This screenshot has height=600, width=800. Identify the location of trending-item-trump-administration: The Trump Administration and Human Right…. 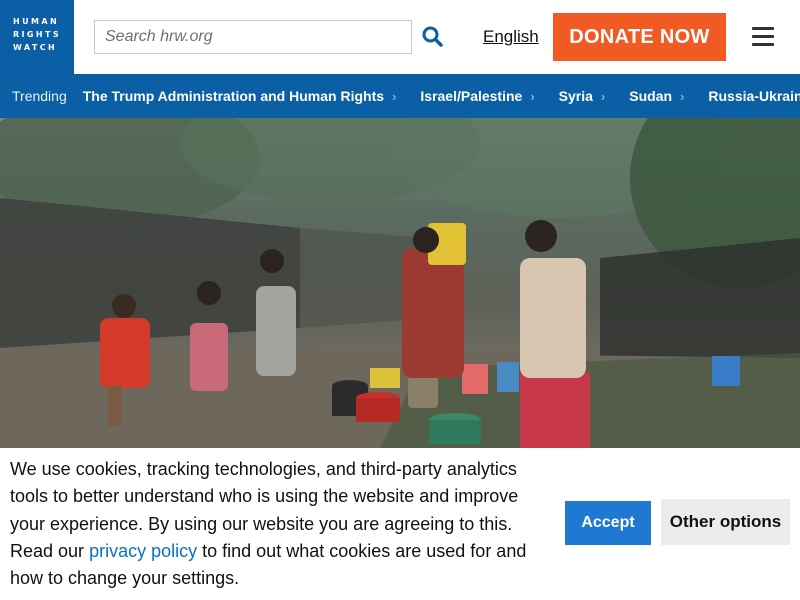
(240, 96).